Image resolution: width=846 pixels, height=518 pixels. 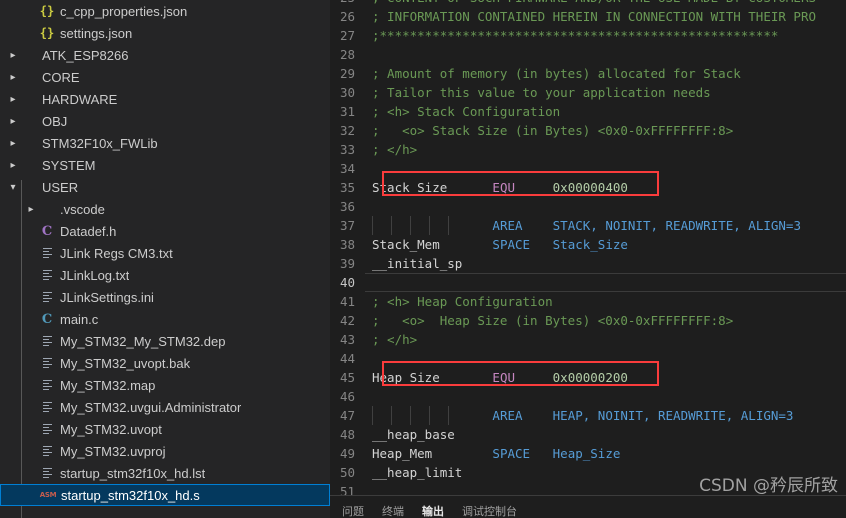 What do you see at coordinates (165, 385) in the screenshot?
I see `tree-item-my-stm32-map: My_STM32.map` at bounding box center [165, 385].